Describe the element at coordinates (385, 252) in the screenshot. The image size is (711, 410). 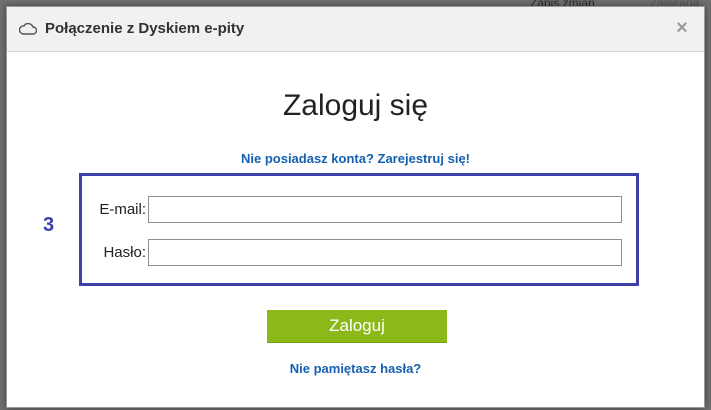
I see `password-field` at that location.